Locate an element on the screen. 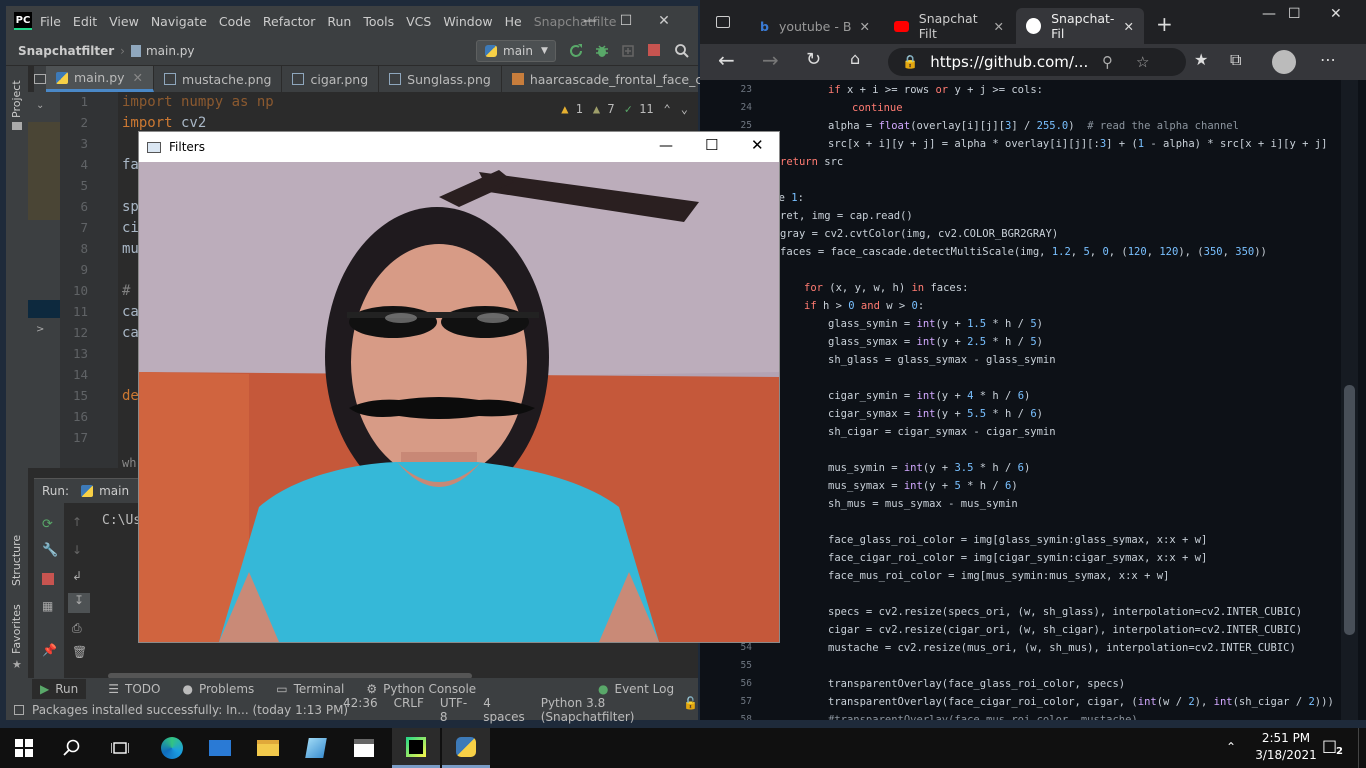  home-icon: ⌂ is located at coordinates (855, 58).